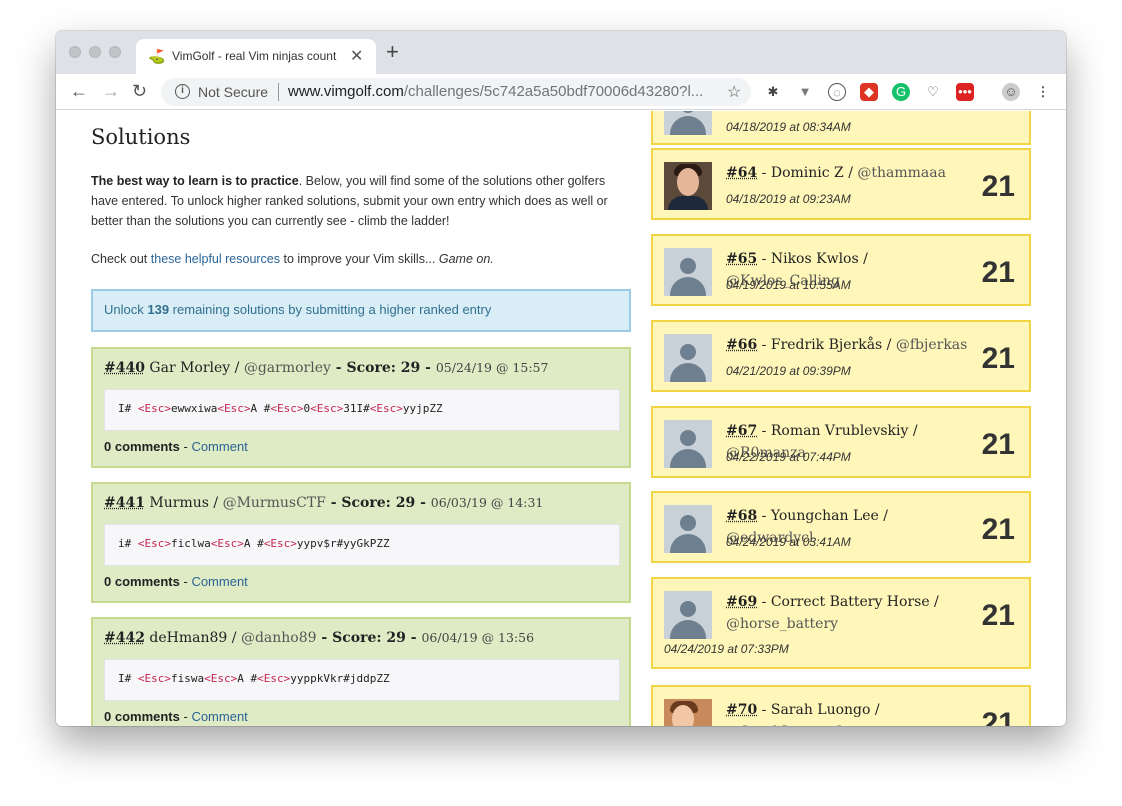 The width and height of the screenshot is (1122, 806). Describe the element at coordinates (788, 127) in the screenshot. I see `entry-date: 04/18/2019 at 08:34AM` at that location.